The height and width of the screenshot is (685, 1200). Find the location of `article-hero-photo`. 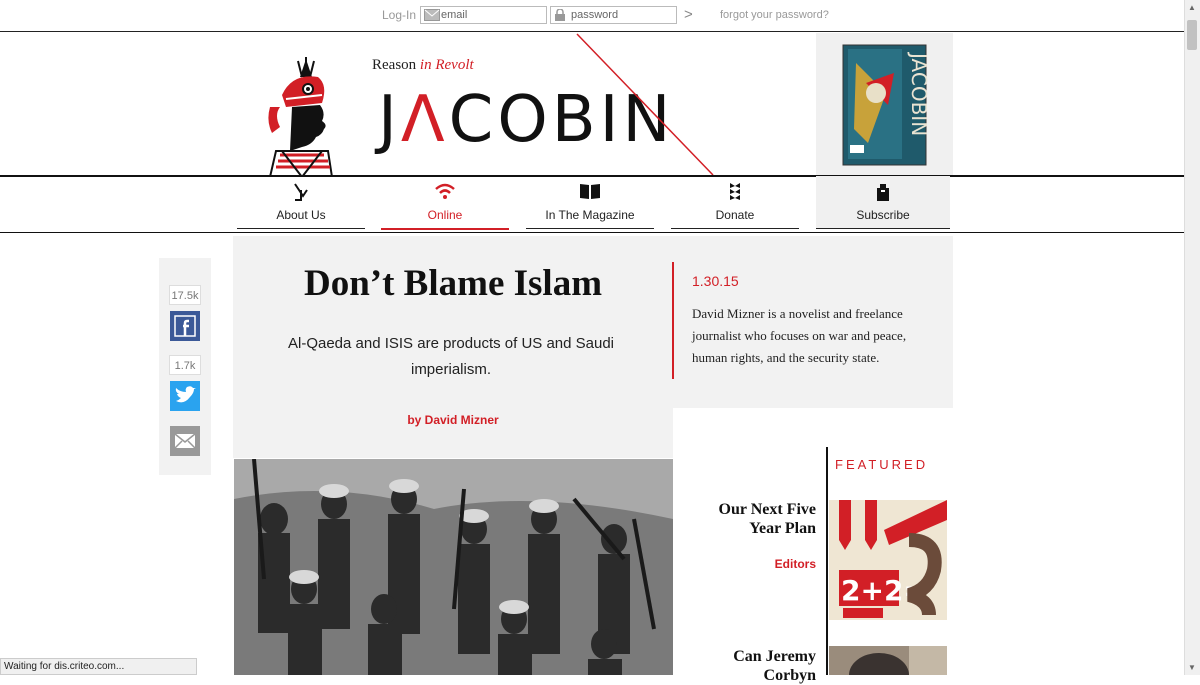

article-hero-photo is located at coordinates (453, 567).